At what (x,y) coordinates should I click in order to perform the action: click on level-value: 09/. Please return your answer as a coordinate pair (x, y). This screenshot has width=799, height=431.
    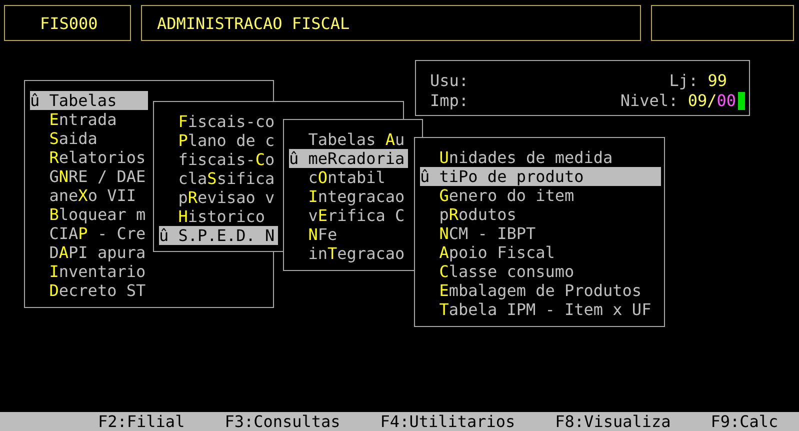
    Looking at the image, I should click on (702, 101).